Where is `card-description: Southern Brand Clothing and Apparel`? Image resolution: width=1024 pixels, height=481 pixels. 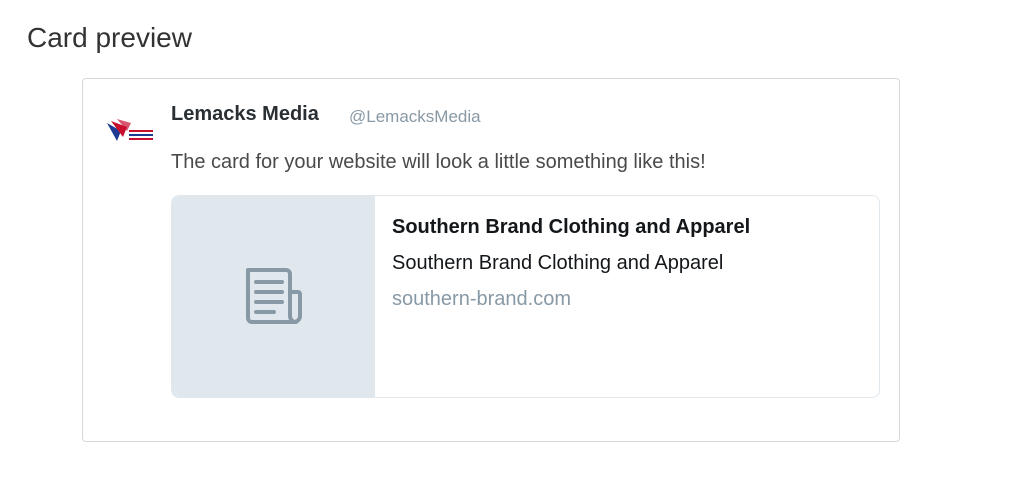 card-description: Southern Brand Clothing and Apparel is located at coordinates (558, 263).